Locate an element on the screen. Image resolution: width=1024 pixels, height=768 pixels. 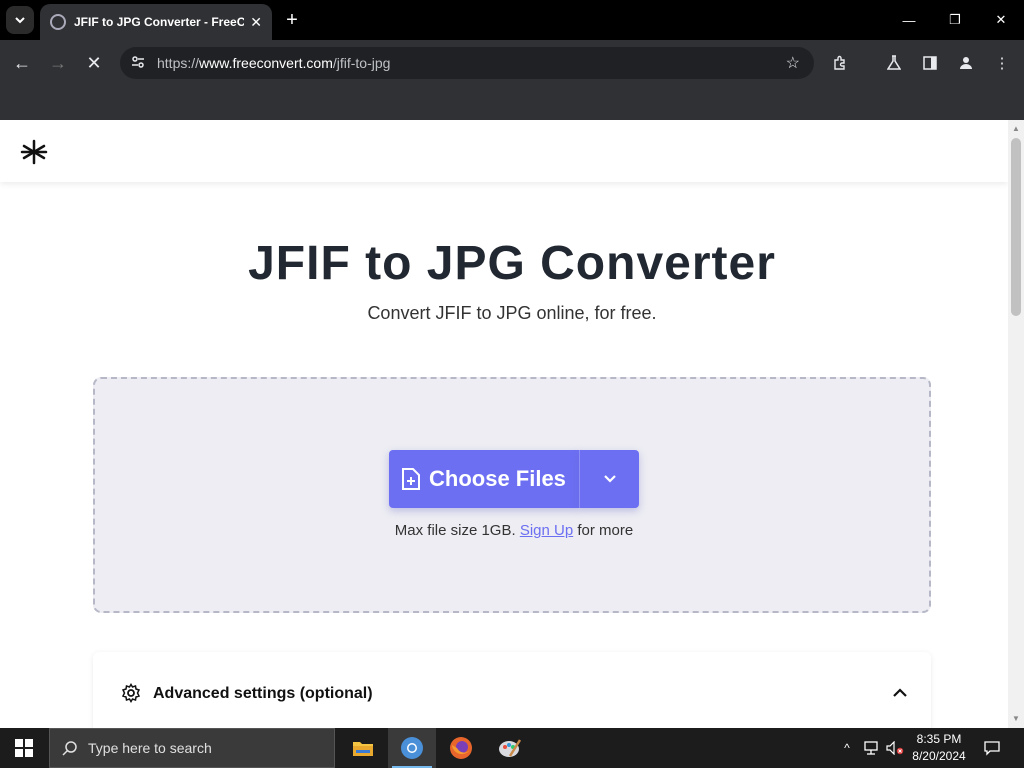
freeconvert-logo-icon is located at coordinates (34, 152).